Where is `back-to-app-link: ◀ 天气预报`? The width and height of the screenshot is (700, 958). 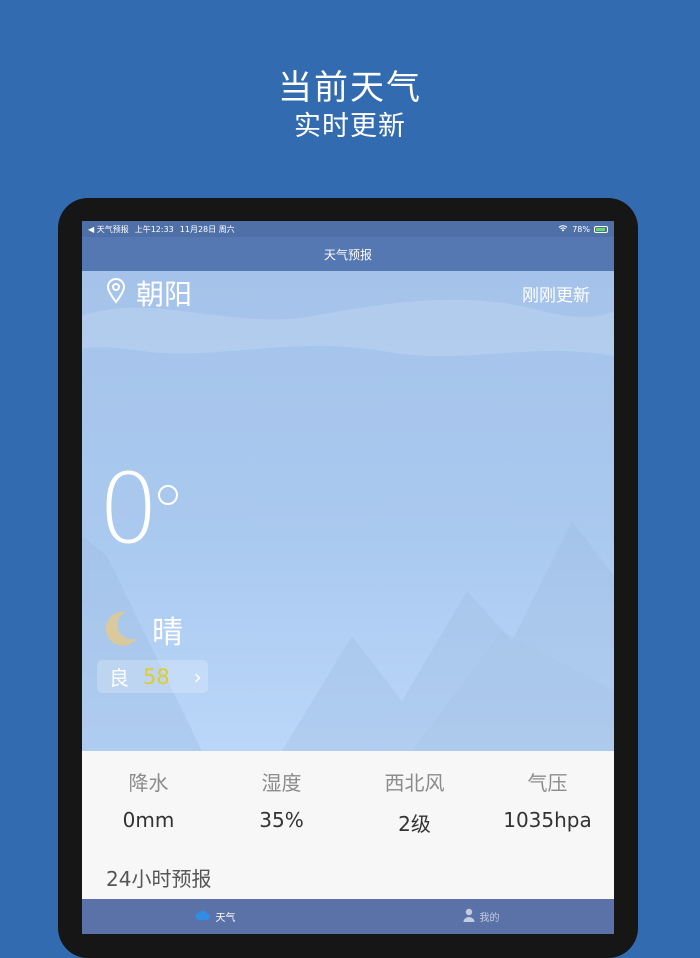
back-to-app-link: ◀ 天气预报 is located at coordinates (108, 229).